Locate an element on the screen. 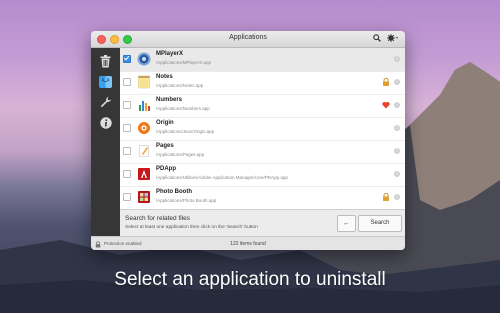  list-item: Origin /Applications/Jeux/Origin.app i is located at coordinates (262, 129).